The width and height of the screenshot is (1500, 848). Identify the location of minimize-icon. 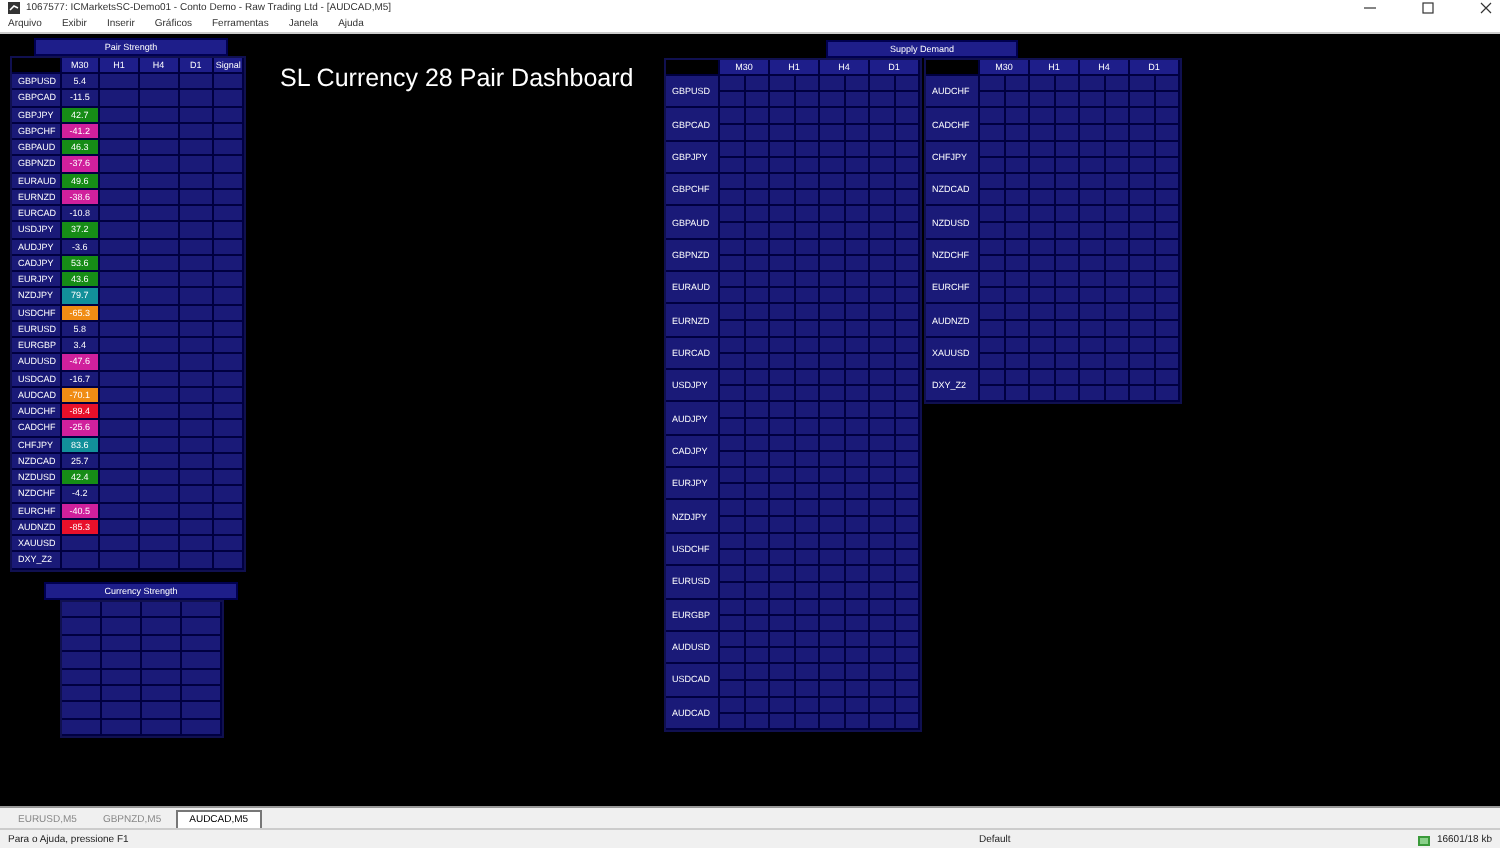
(1370, 8).